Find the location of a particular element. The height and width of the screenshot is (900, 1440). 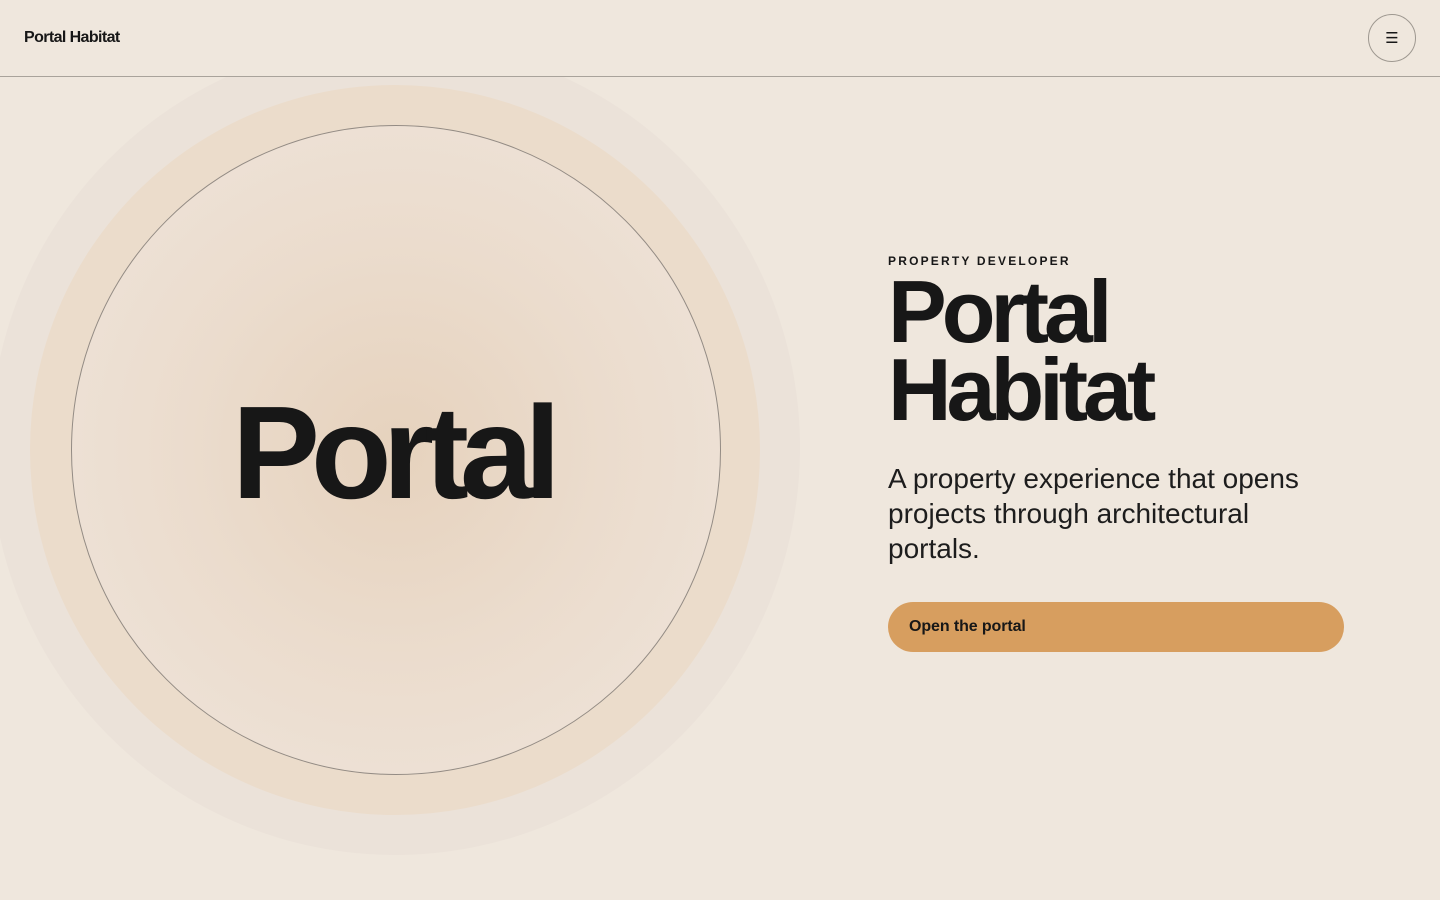

menu-button: ☰ is located at coordinates (1392, 38).